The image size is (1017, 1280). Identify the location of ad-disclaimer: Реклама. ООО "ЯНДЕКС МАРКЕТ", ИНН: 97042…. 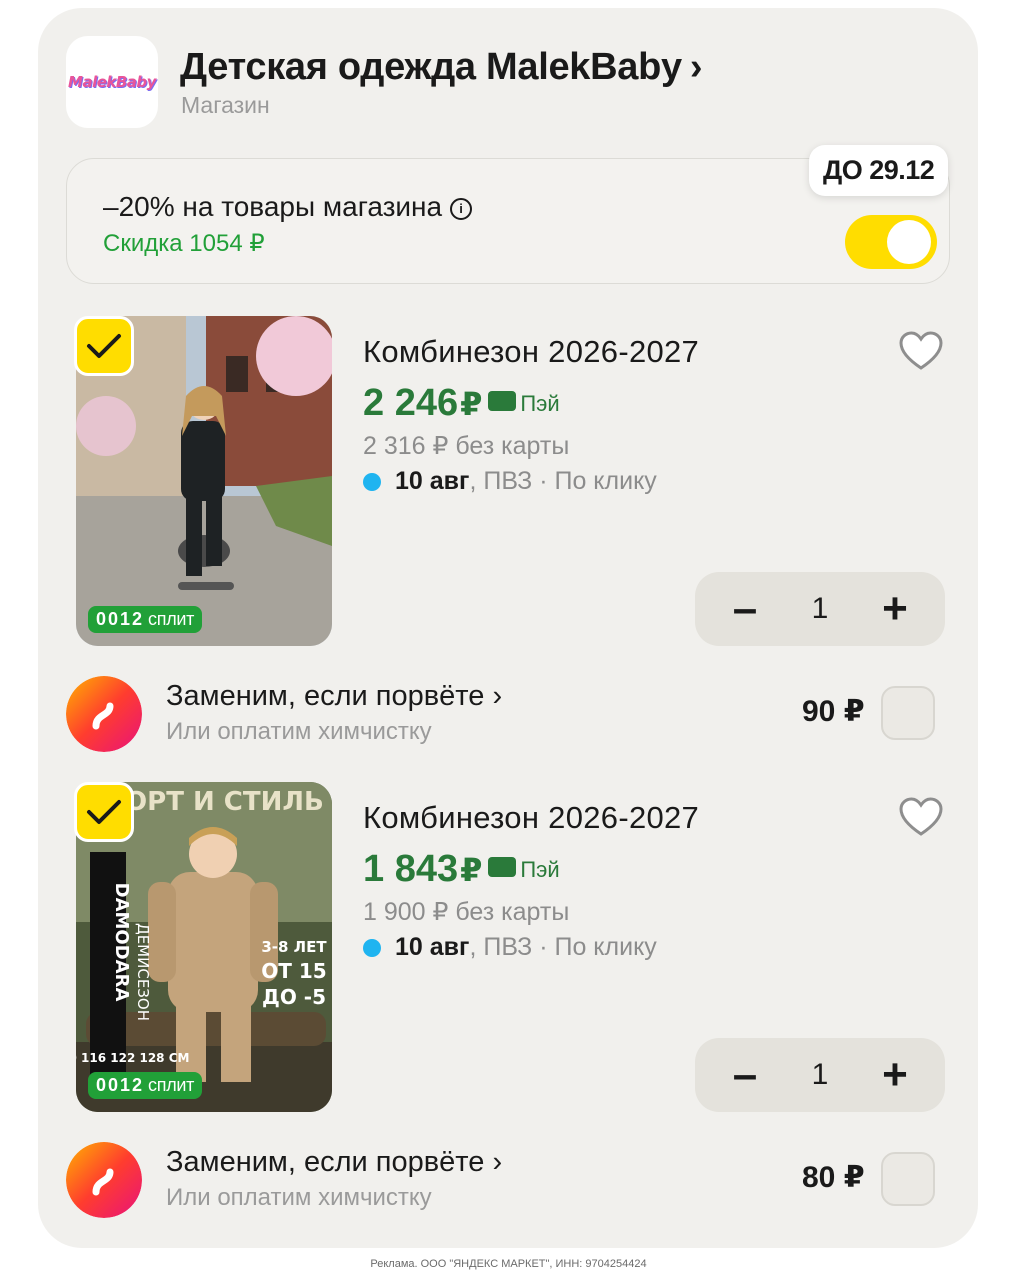
(508, 1264).